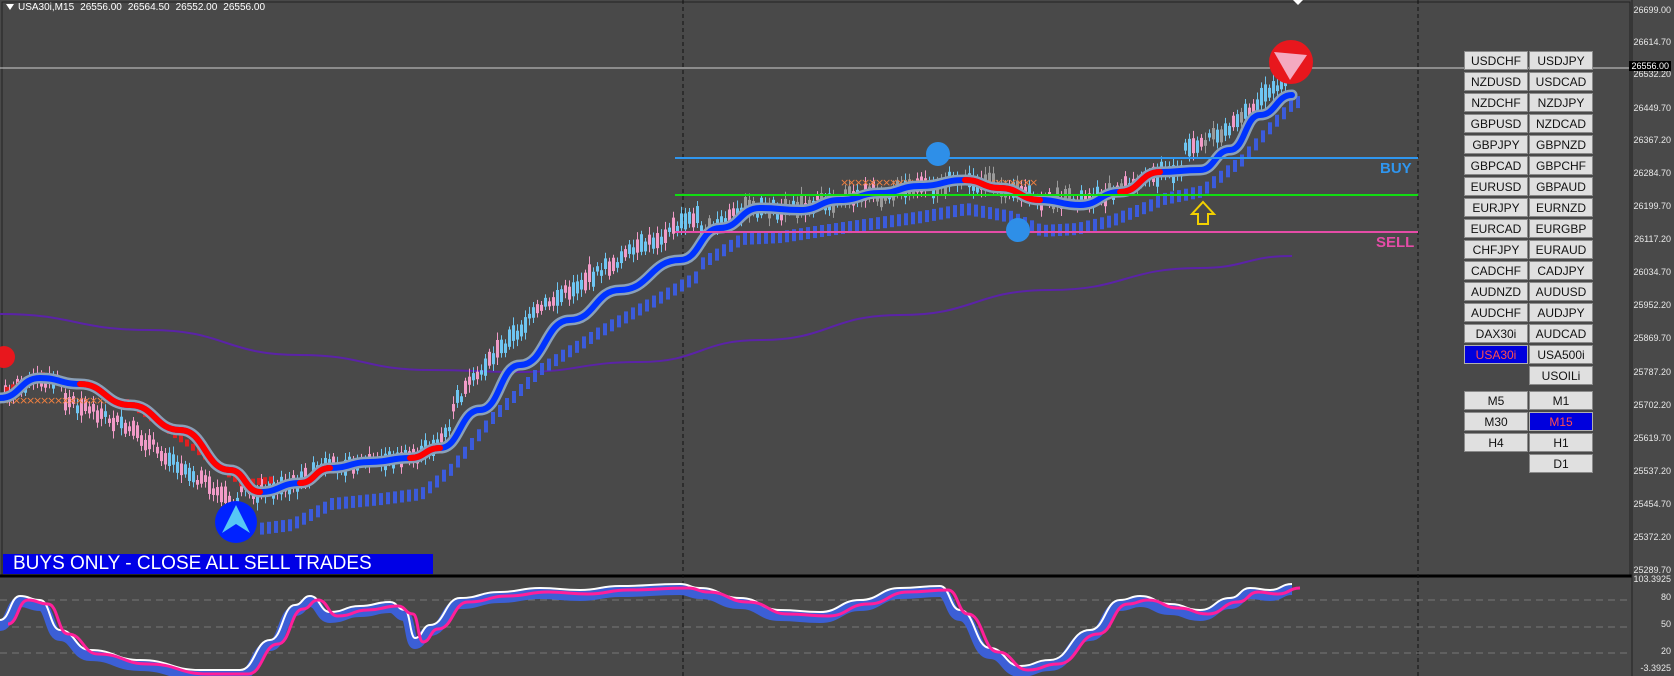 The image size is (1674, 676). Describe the element at coordinates (1561, 333) in the screenshot. I see `symbol-button-audcad: AUDCAD` at that location.